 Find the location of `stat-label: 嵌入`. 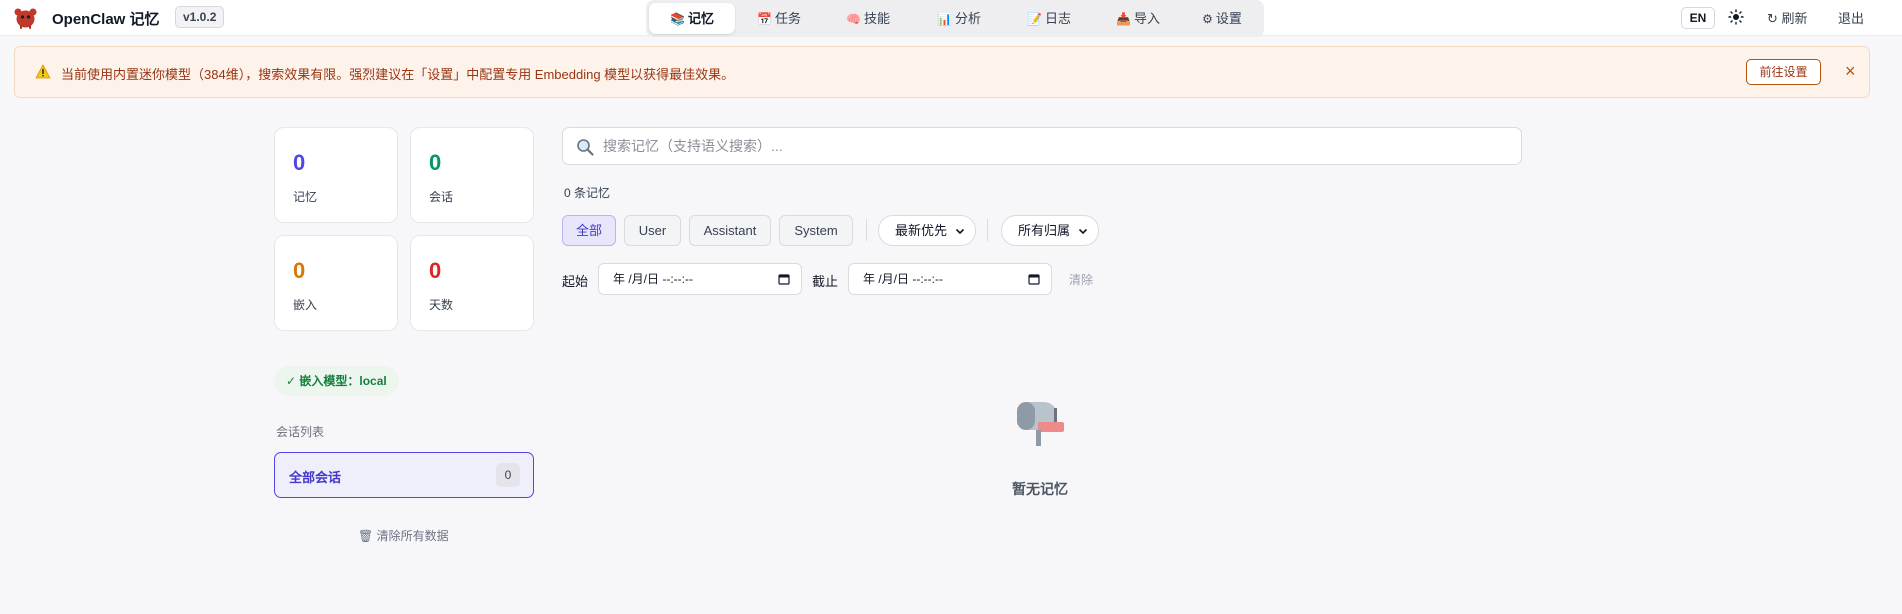

stat-label: 嵌入 is located at coordinates (305, 305).